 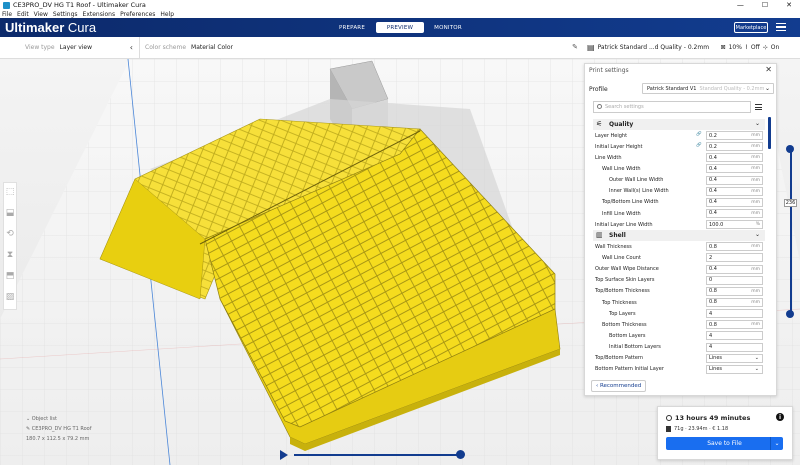 What do you see at coordinates (769, 133) in the screenshot?
I see `settings-scrollbar` at bounding box center [769, 133].